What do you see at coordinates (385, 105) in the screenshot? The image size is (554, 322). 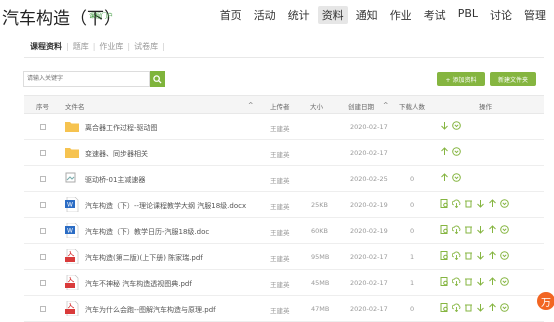 I see `sort-date-icon: ^` at bounding box center [385, 105].